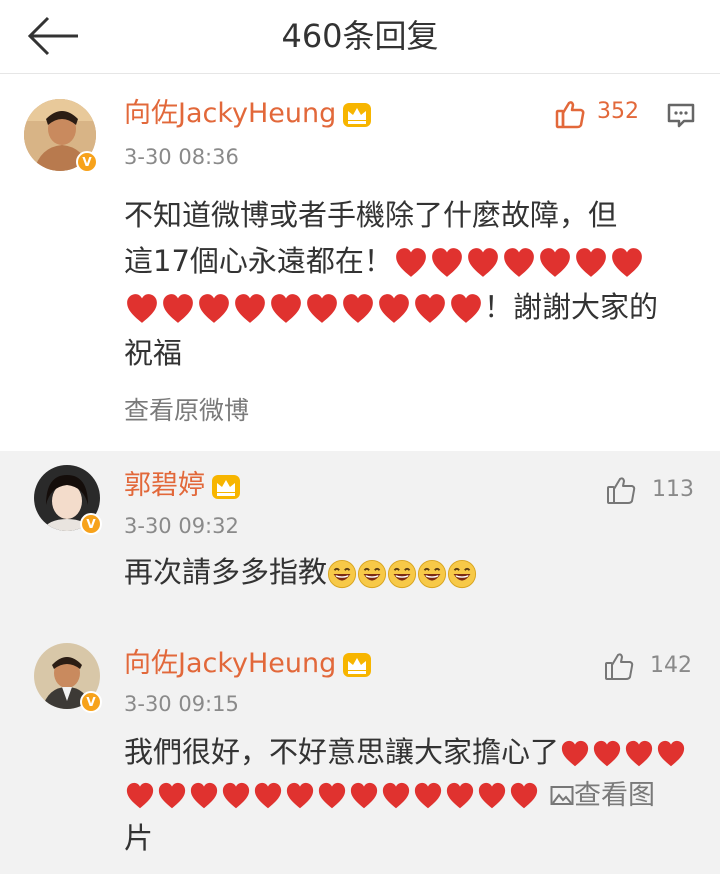 The height and width of the screenshot is (874, 720). What do you see at coordinates (258, 261) in the screenshot?
I see `post-text-line2-text: 這17個心永遠都在！` at bounding box center [258, 261].